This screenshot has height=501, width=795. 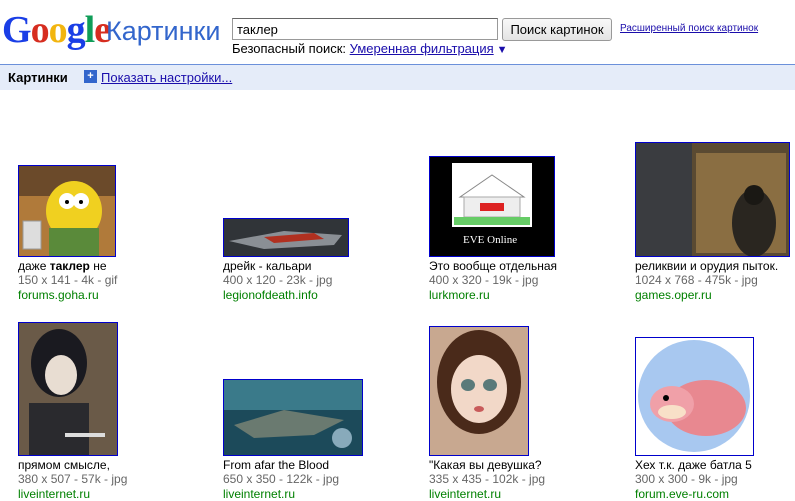 What do you see at coordinates (90, 76) in the screenshot?
I see `plus-icon: +` at bounding box center [90, 76].